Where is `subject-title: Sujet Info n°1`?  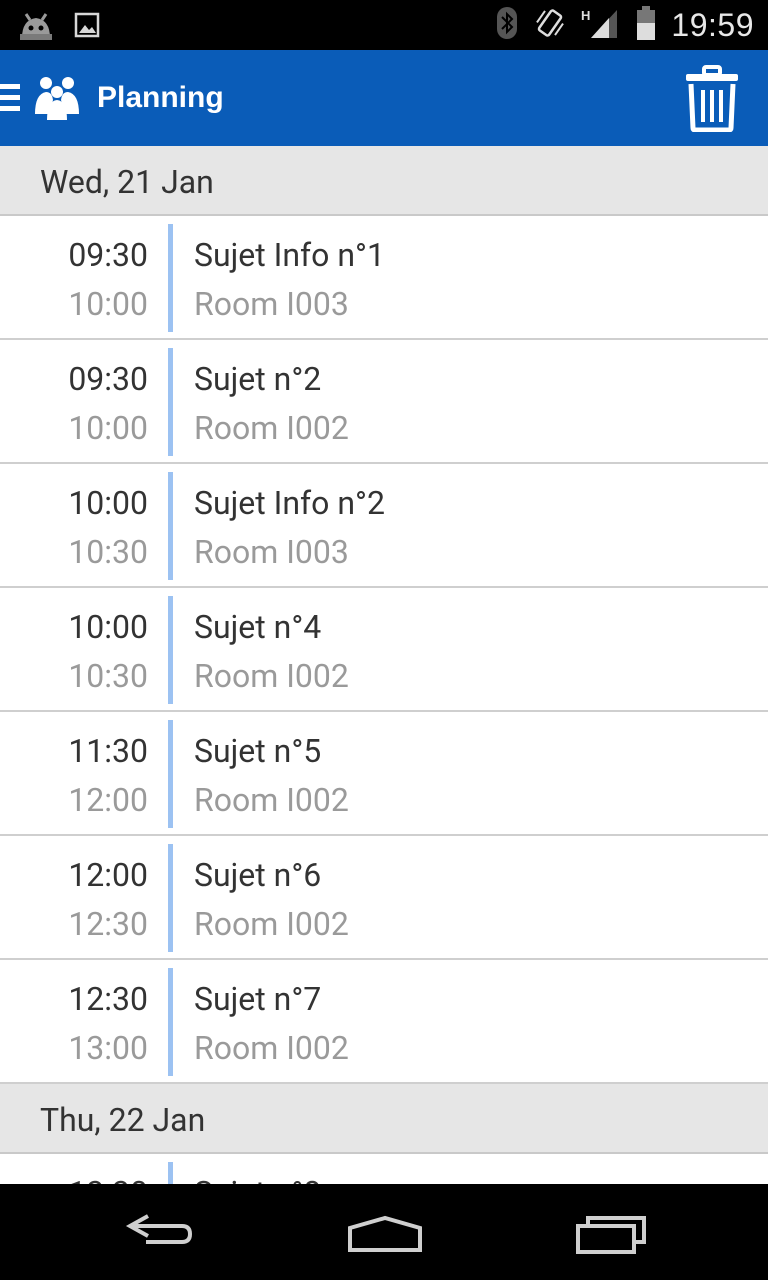
subject-title: Sujet Info n°1 is located at coordinates (289, 255).